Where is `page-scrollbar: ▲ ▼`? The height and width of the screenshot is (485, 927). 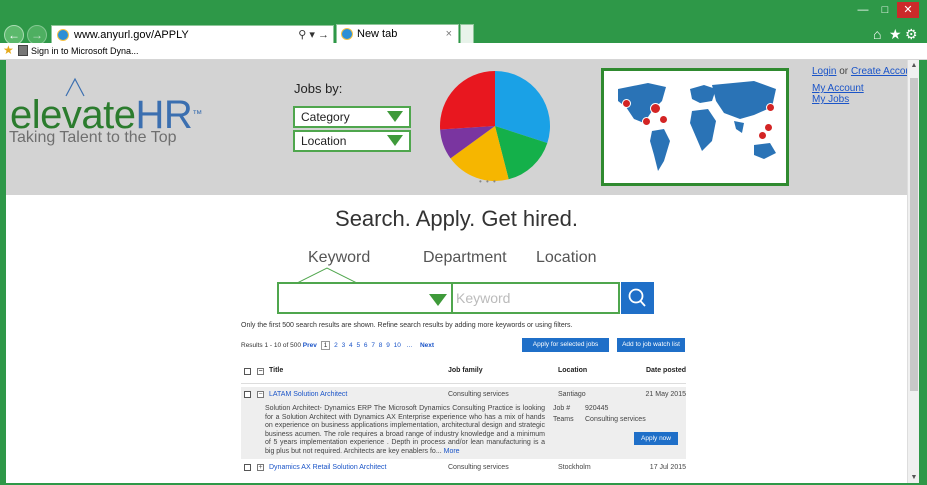
page-scrollbar: ▲ ▼ is located at coordinates (913, 271).